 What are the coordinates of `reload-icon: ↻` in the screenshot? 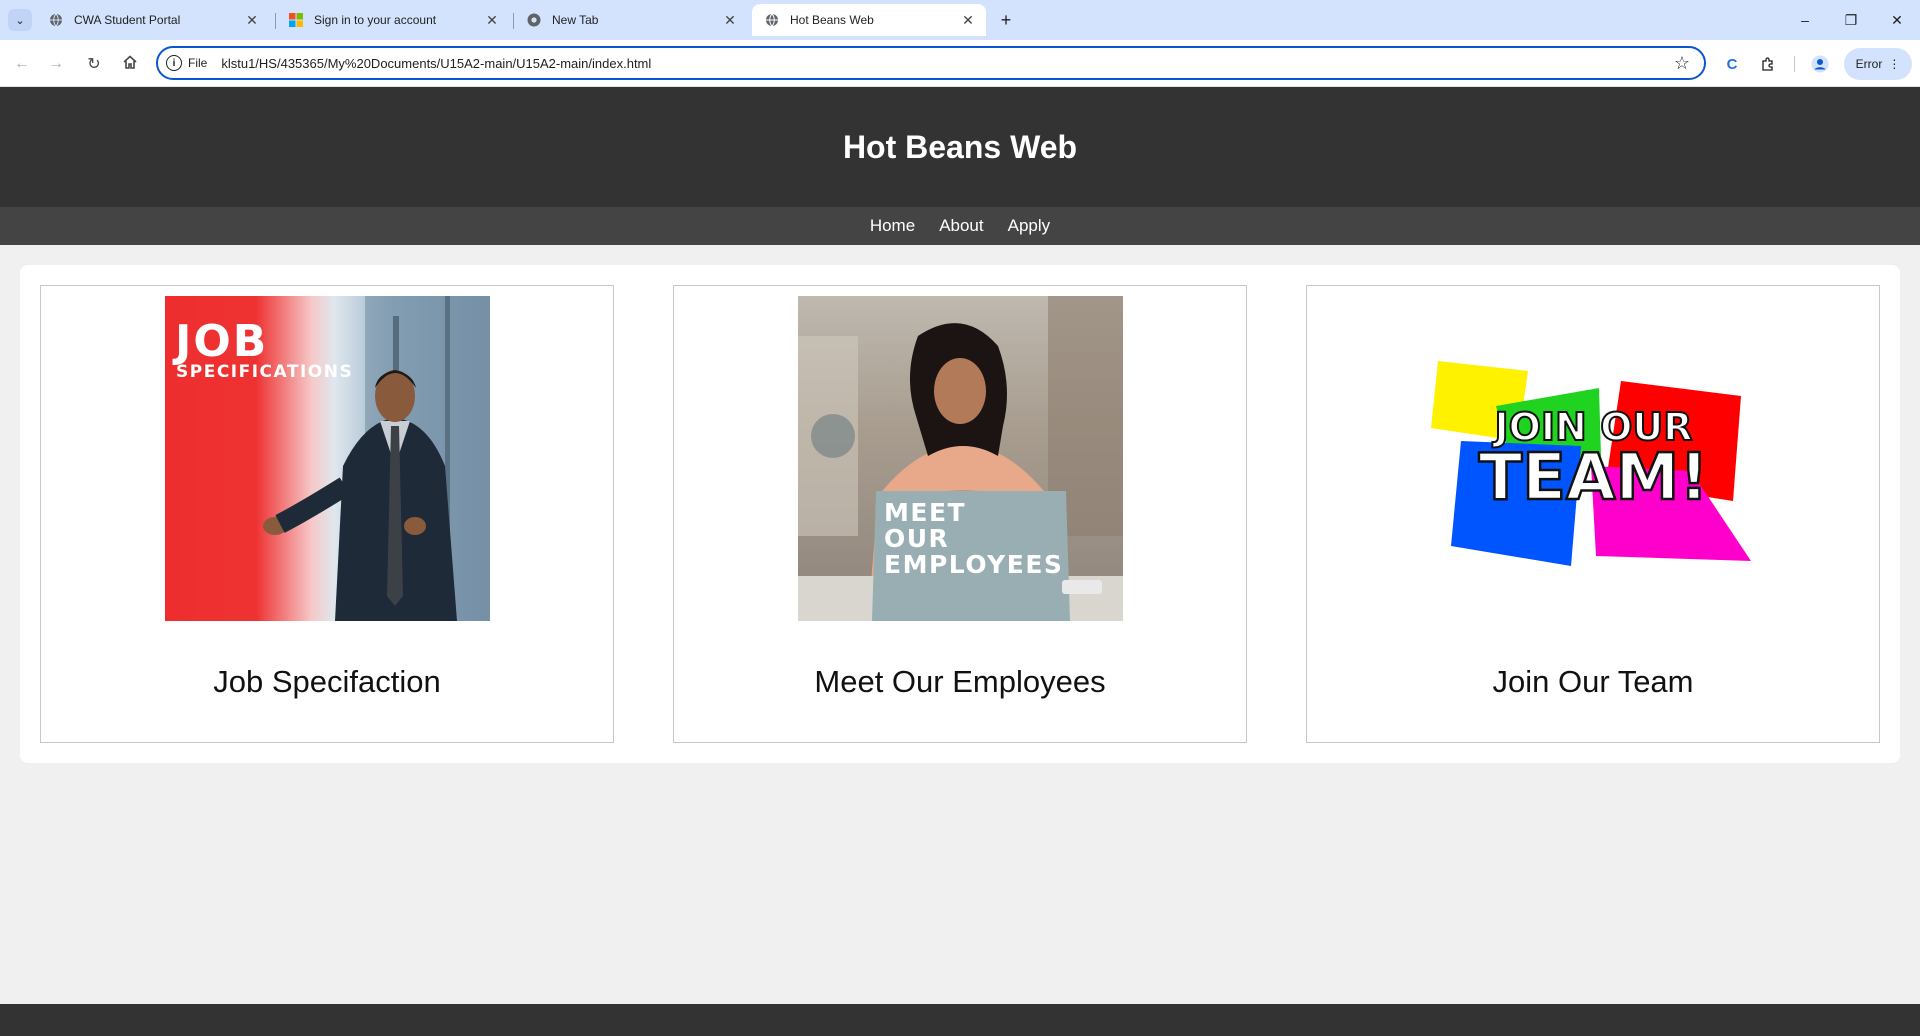 It's located at (94, 64).